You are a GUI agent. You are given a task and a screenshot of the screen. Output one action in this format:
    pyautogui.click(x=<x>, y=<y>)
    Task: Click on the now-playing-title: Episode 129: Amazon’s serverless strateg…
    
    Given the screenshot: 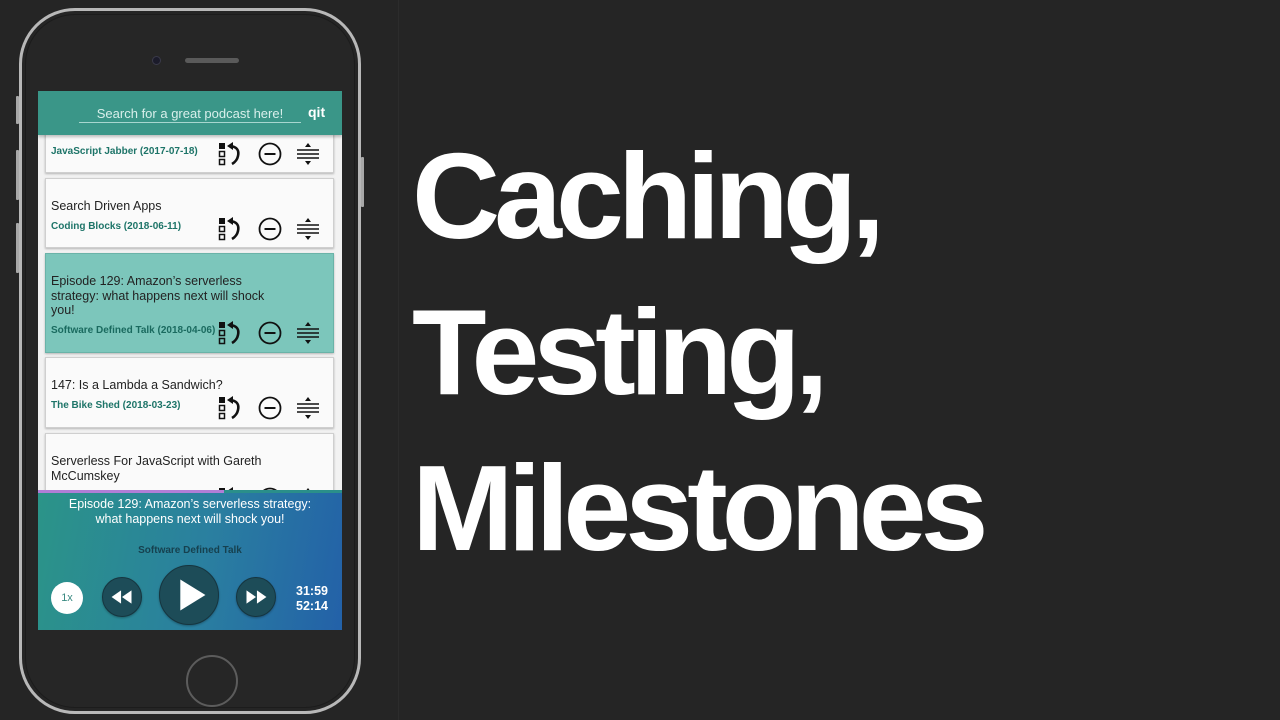 What is the action you would take?
    pyautogui.click(x=190, y=511)
    